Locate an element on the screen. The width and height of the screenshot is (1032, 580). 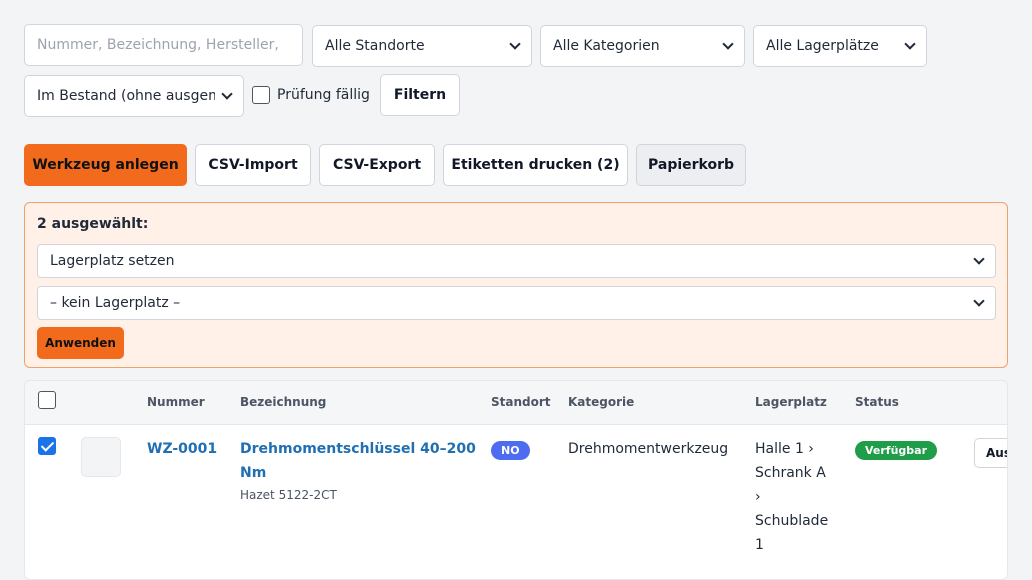
pruefung-checkbox is located at coordinates (261, 95).